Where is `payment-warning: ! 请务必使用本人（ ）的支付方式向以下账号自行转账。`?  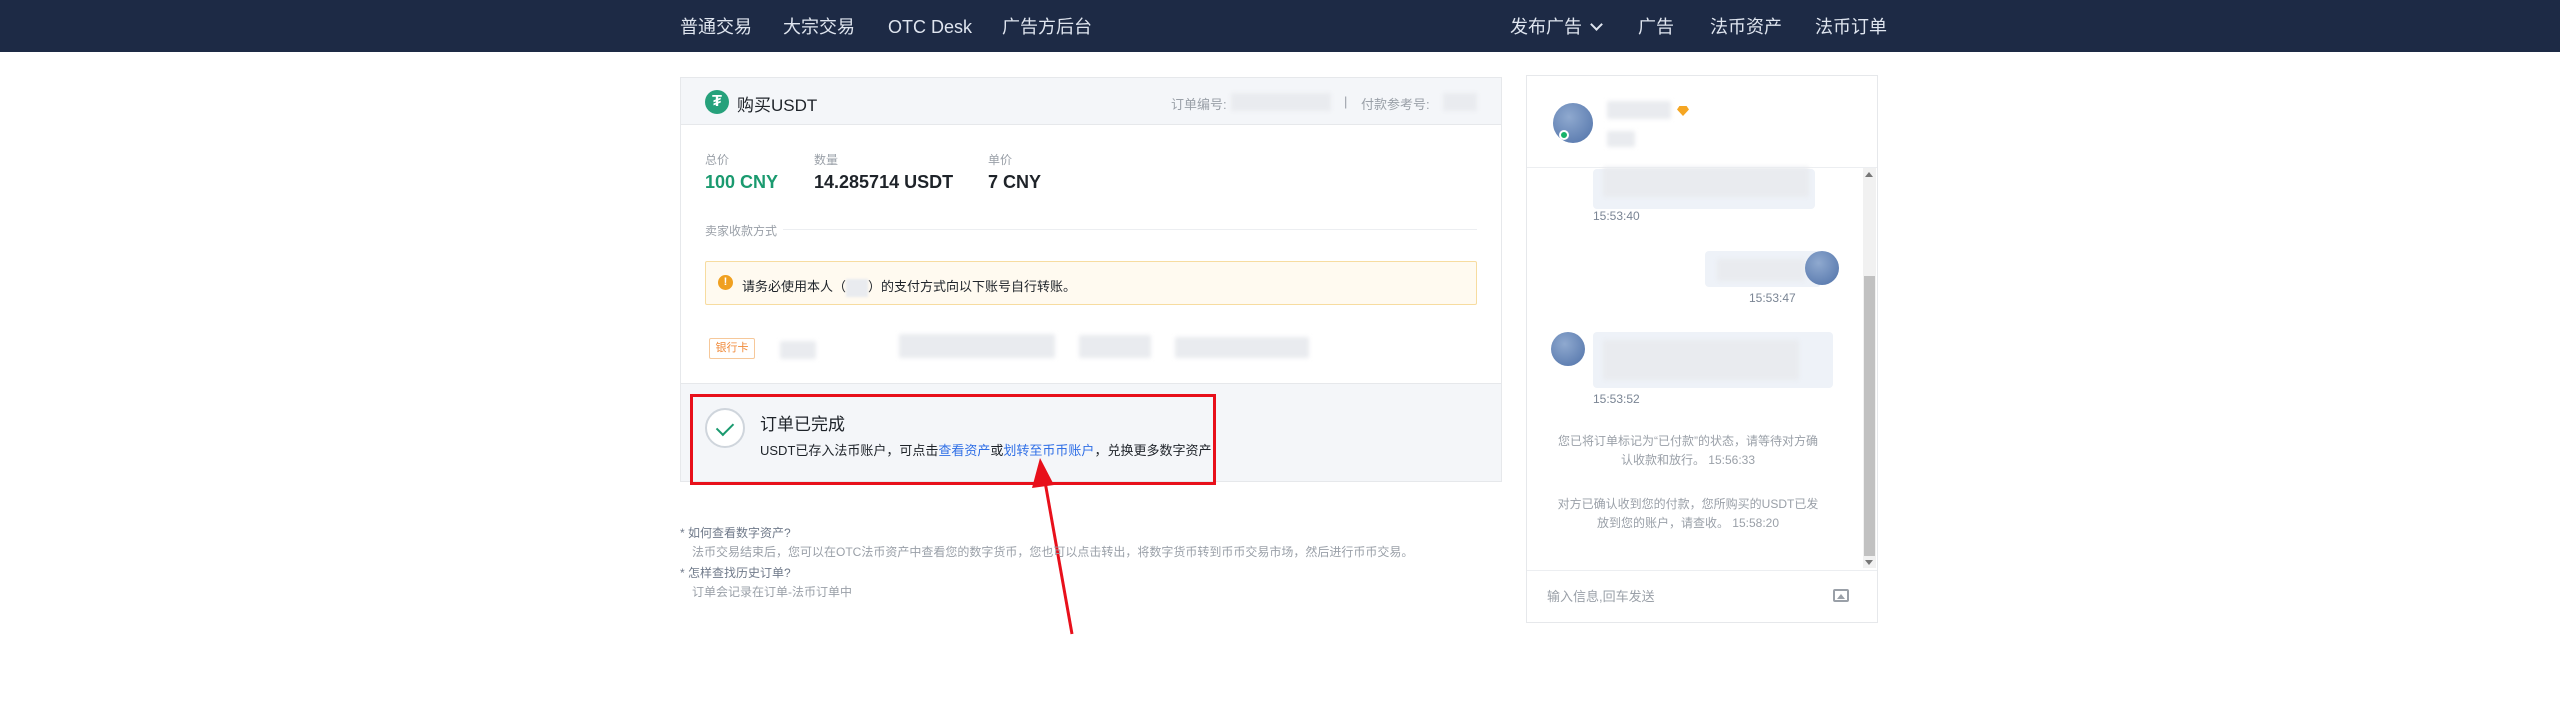
payment-warning: ! 请务必使用本人（ ）的支付方式向以下账号自行转账。 is located at coordinates (1091, 283).